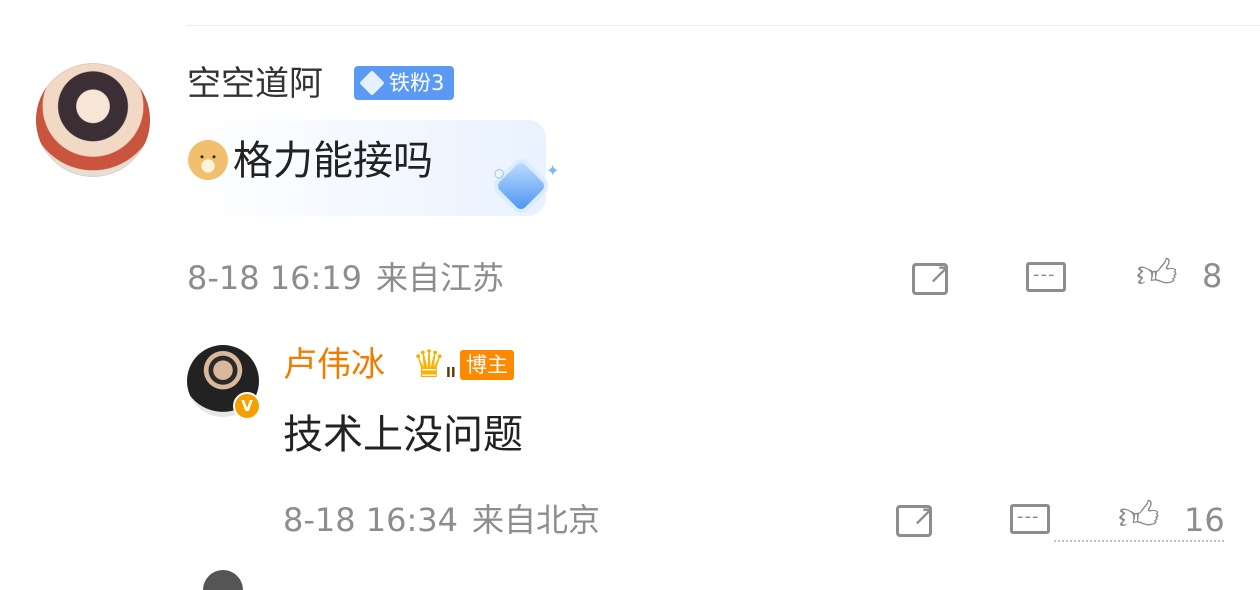 This screenshot has height=590, width=1260. I want to click on comment-button: ---, so click(1046, 278).